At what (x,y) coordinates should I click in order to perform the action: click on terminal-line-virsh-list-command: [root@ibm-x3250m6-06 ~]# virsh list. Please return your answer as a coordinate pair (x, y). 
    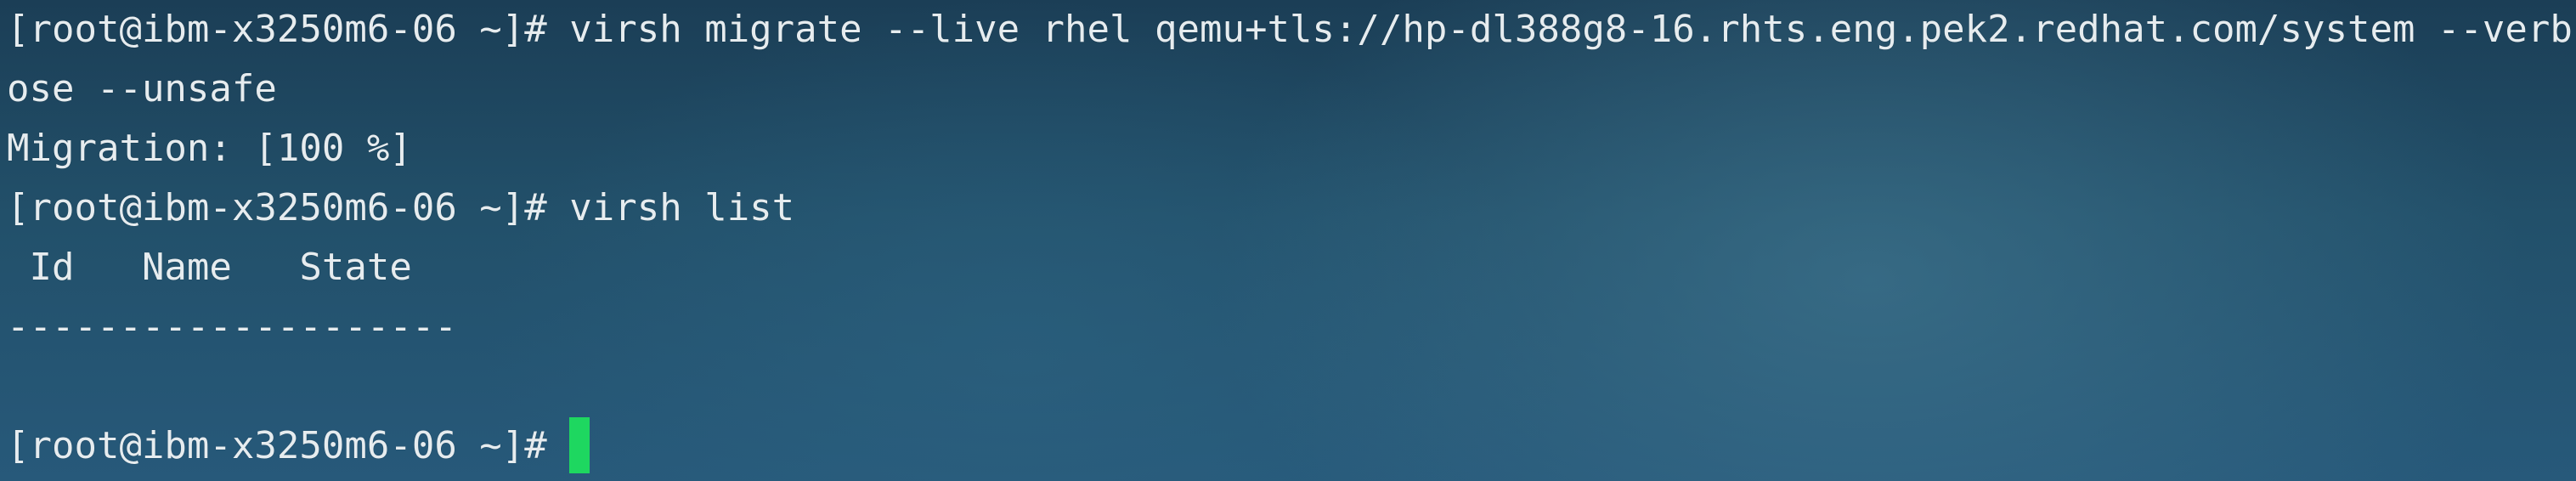
    Looking at the image, I should click on (401, 207).